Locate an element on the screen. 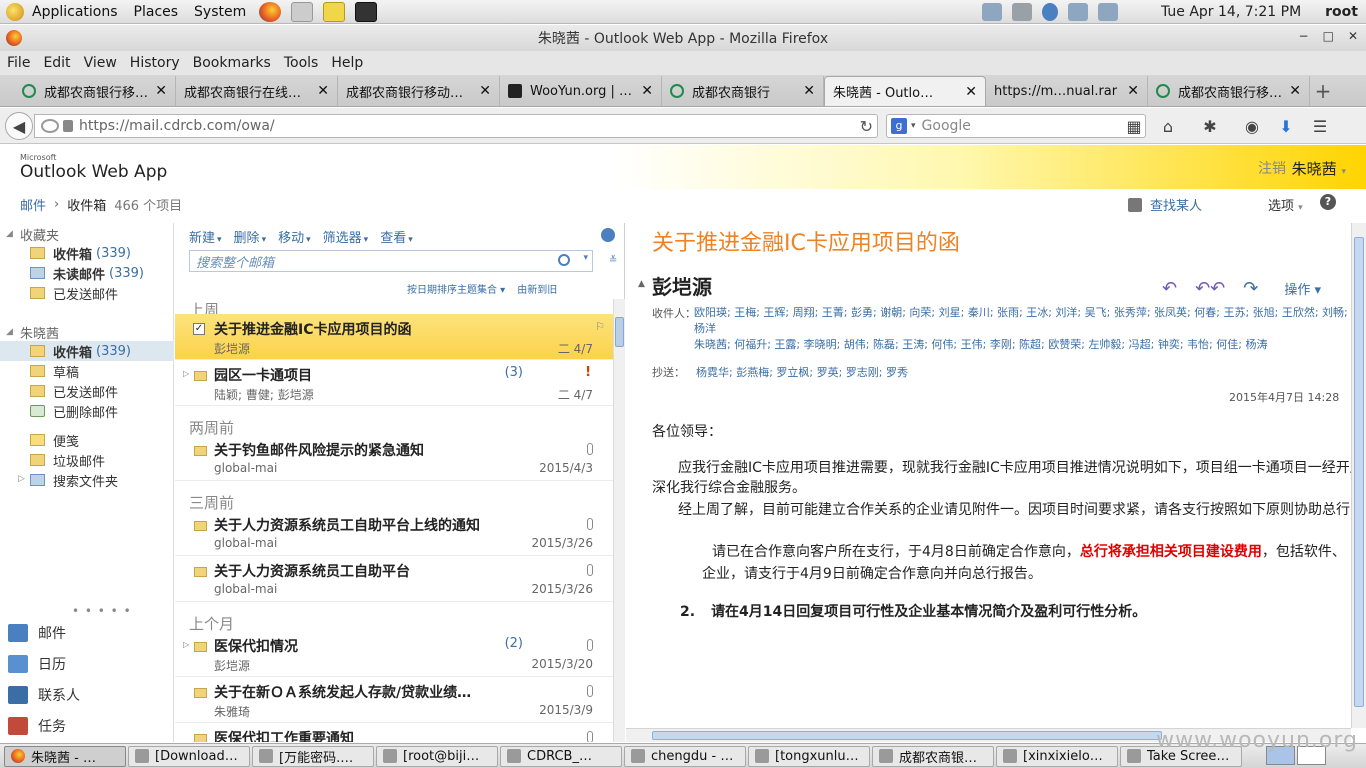 This screenshot has width=1366, height=768. menu-edit: Edit is located at coordinates (56, 63).